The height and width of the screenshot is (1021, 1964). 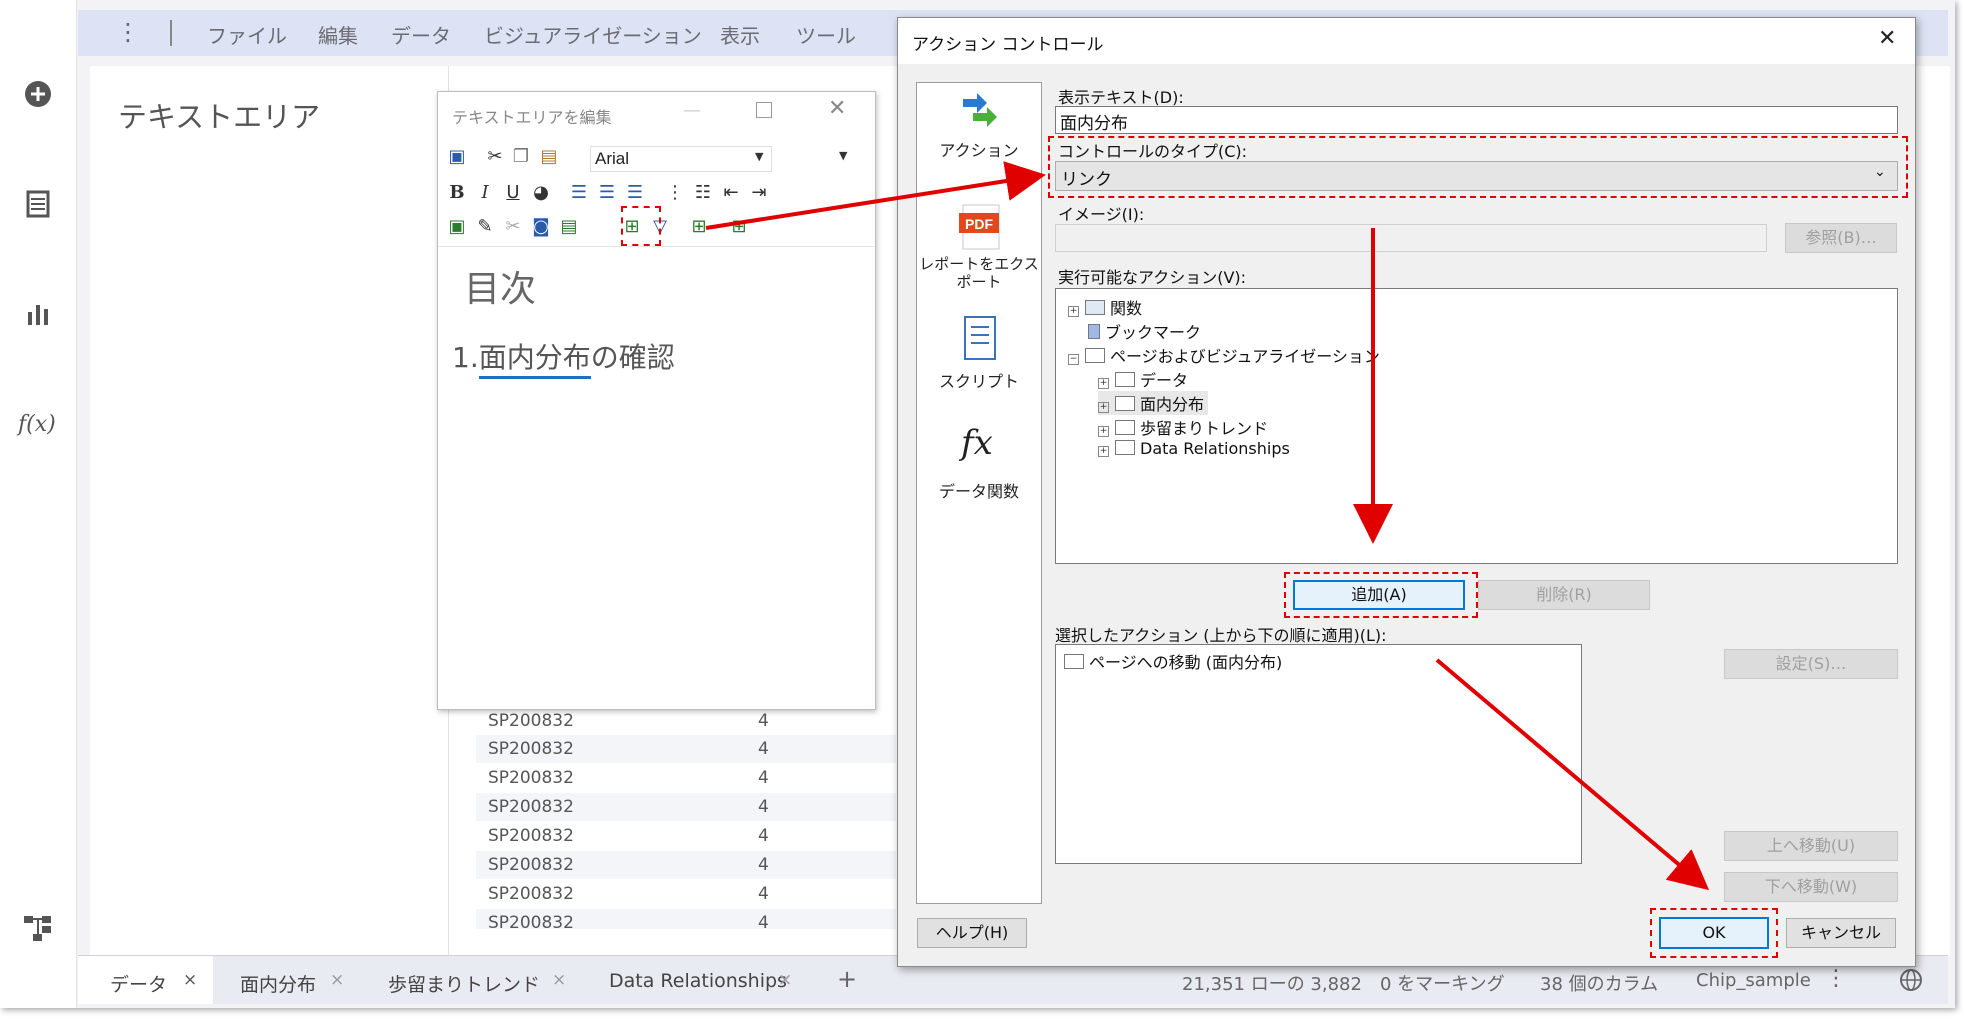 I want to click on function-icon: fx, so click(x=977, y=443).